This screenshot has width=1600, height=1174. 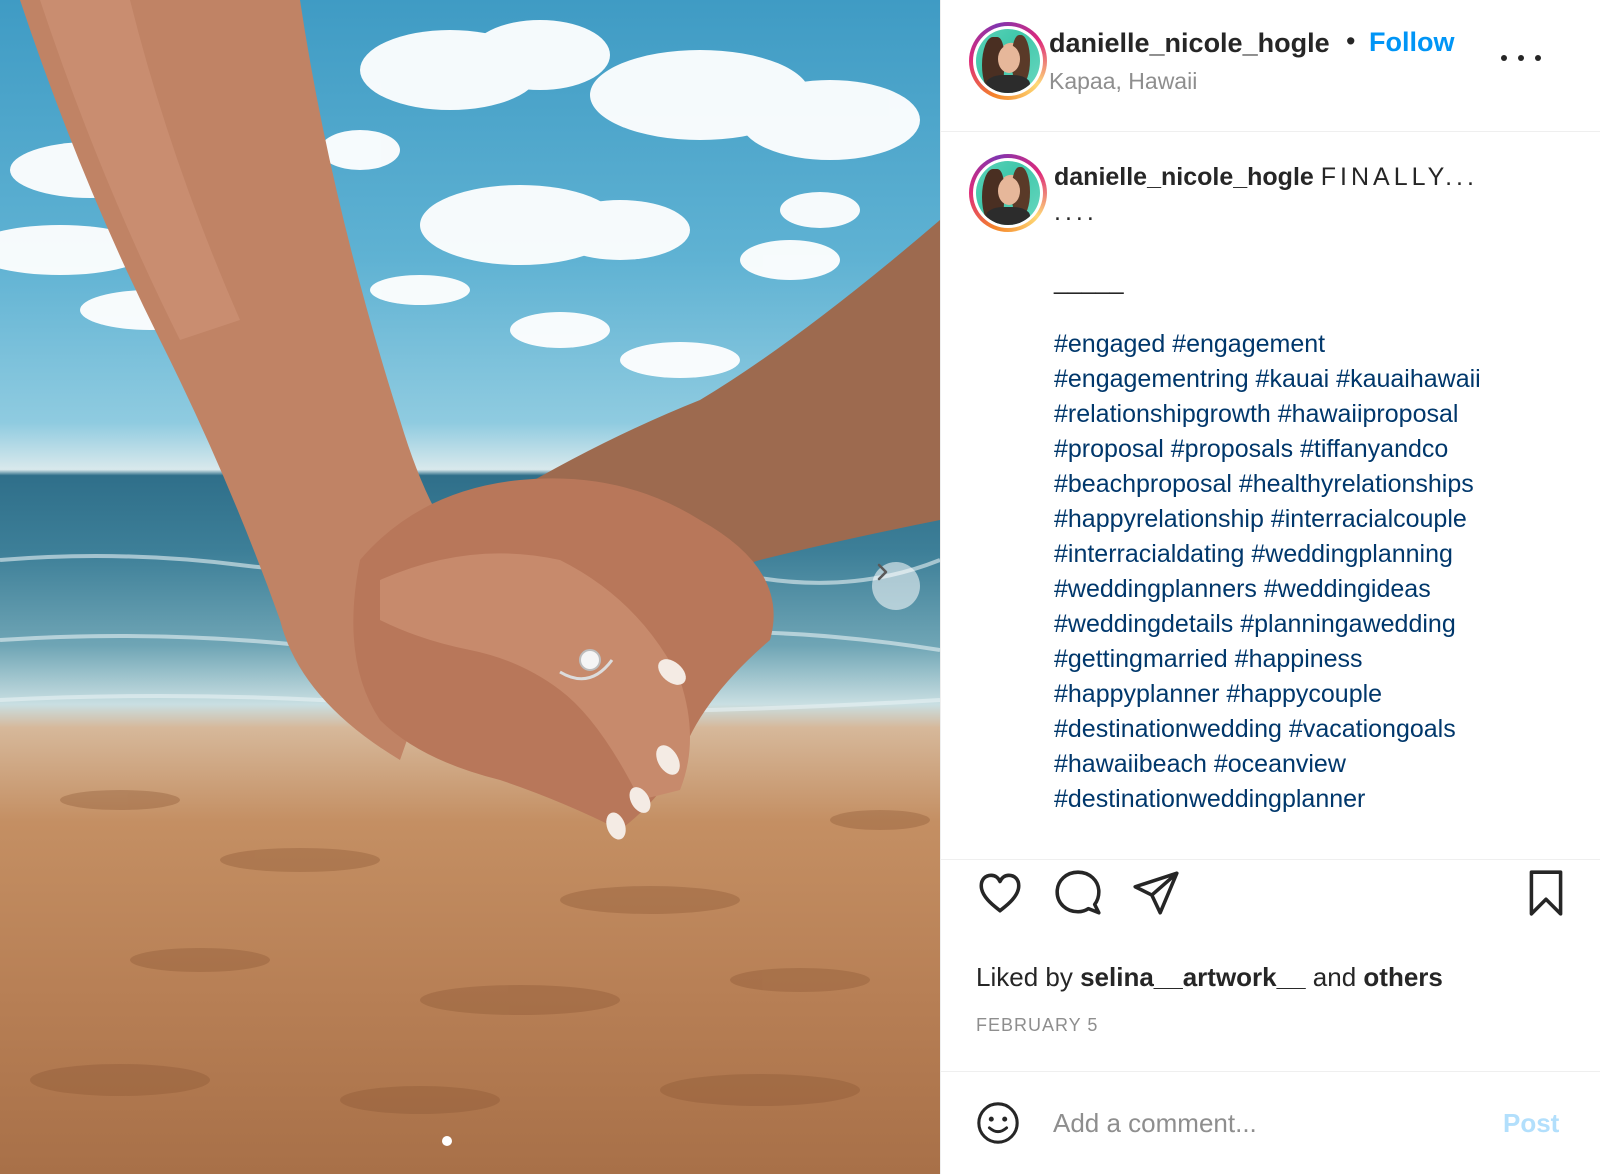 What do you see at coordinates (1159, 519) in the screenshot?
I see `hashtag: #happyrelationship` at bounding box center [1159, 519].